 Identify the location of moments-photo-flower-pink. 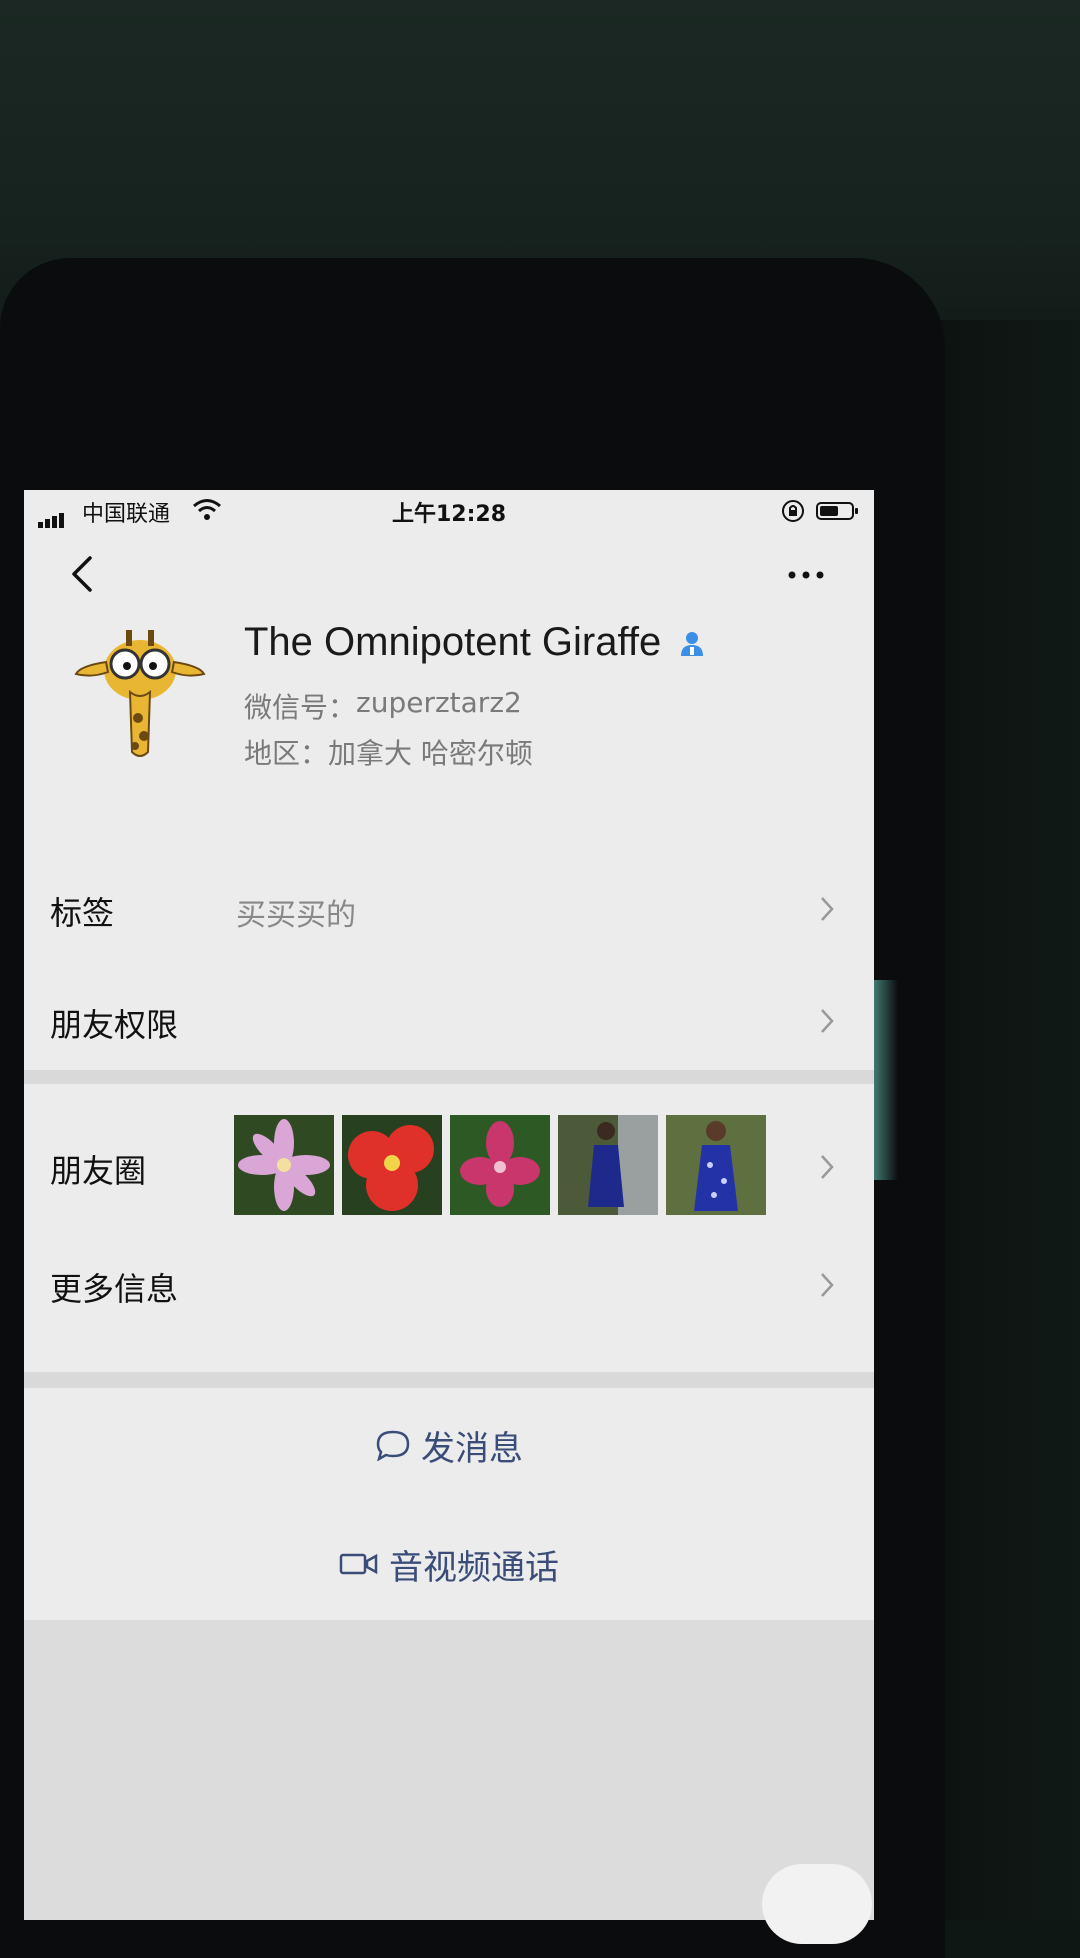
(284, 1165).